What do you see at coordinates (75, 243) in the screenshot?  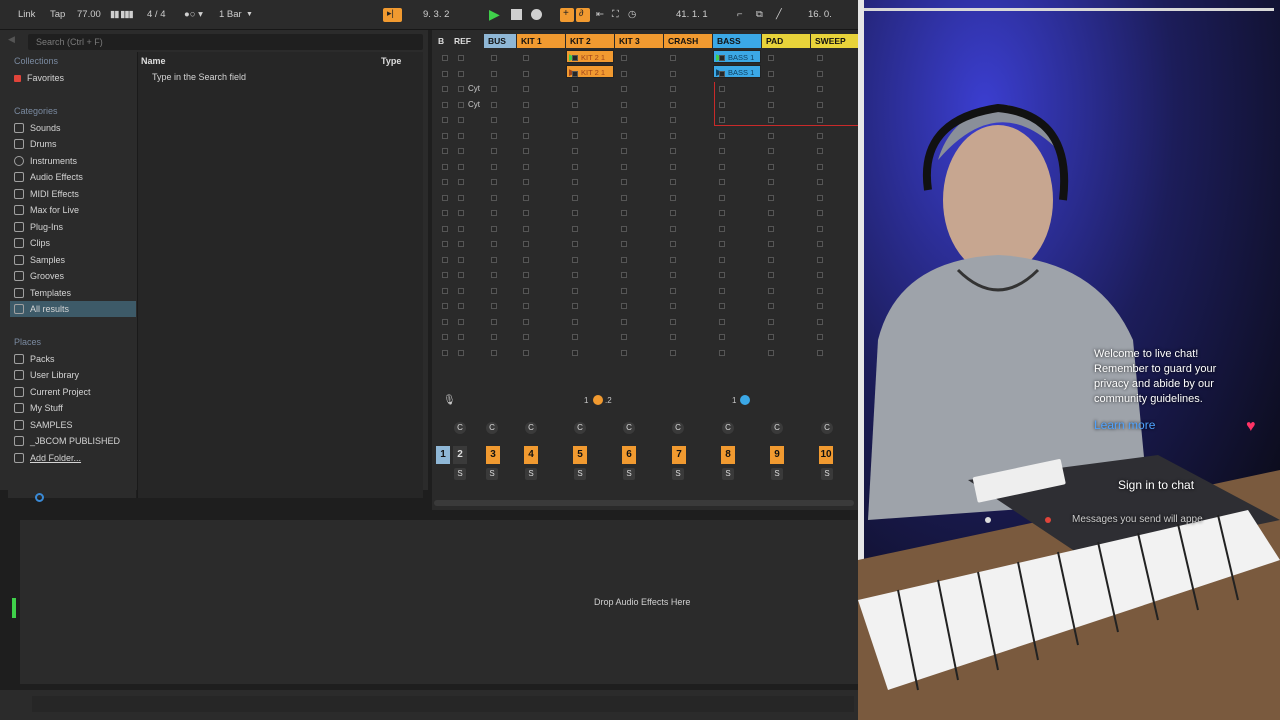 I see `sidebar-item-clips: Clips` at bounding box center [75, 243].